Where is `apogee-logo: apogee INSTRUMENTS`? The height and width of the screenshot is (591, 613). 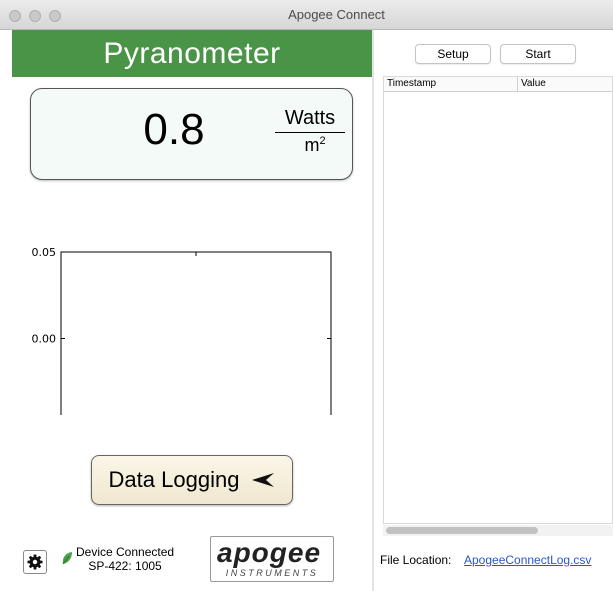
apogee-logo: apogee INSTRUMENTS is located at coordinates (272, 559).